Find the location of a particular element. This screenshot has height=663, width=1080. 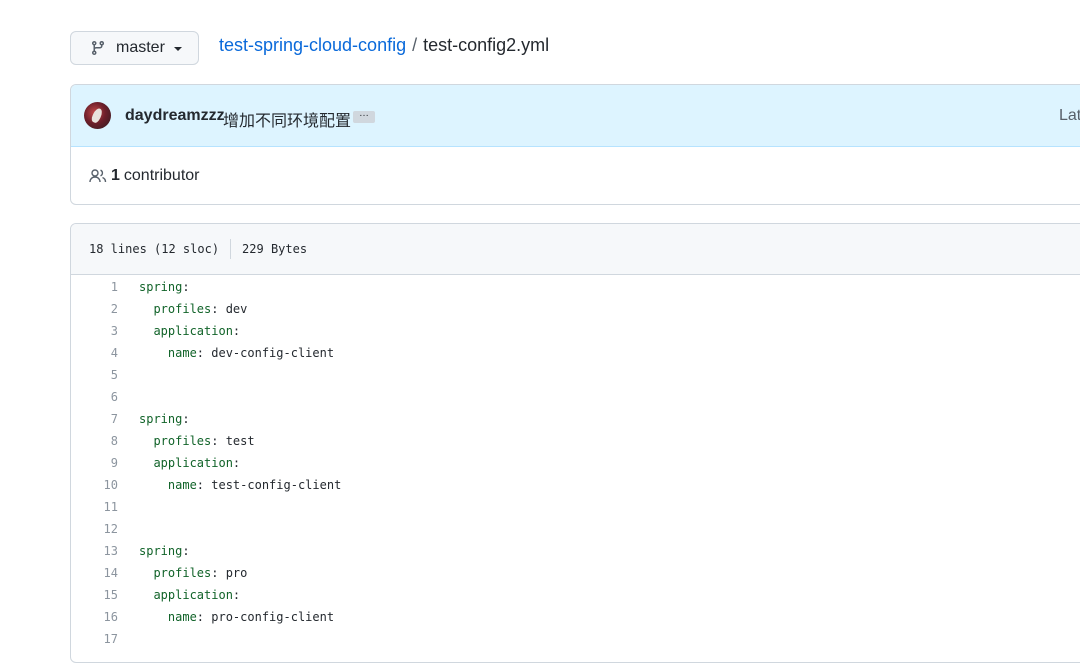

code-line: 9 application: is located at coordinates (575, 463).